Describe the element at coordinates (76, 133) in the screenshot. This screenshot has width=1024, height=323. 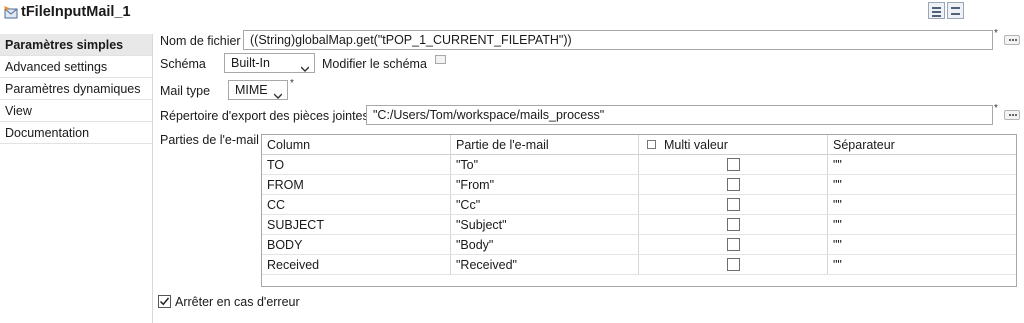
I see `sidebar-item-documentation: Documentation` at that location.